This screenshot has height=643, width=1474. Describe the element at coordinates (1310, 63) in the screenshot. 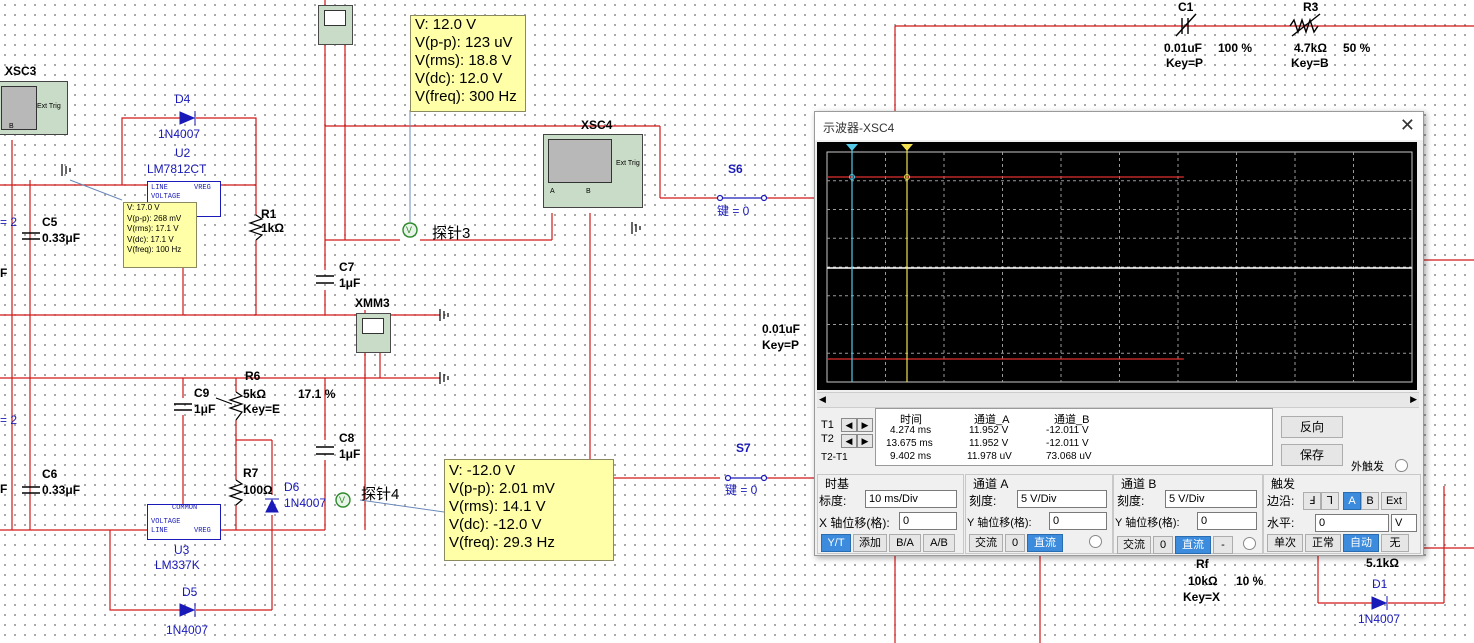

I see `r3-key: Key=B` at that location.